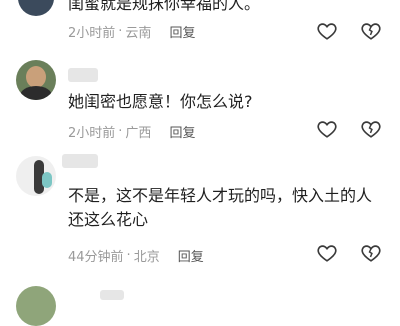 The width and height of the screenshot is (400, 326). Describe the element at coordinates (200, 22) in the screenshot. I see `comment-item: 闺蜜就是规抹你幸福的人。 2小时前 · 云南 回复` at that location.